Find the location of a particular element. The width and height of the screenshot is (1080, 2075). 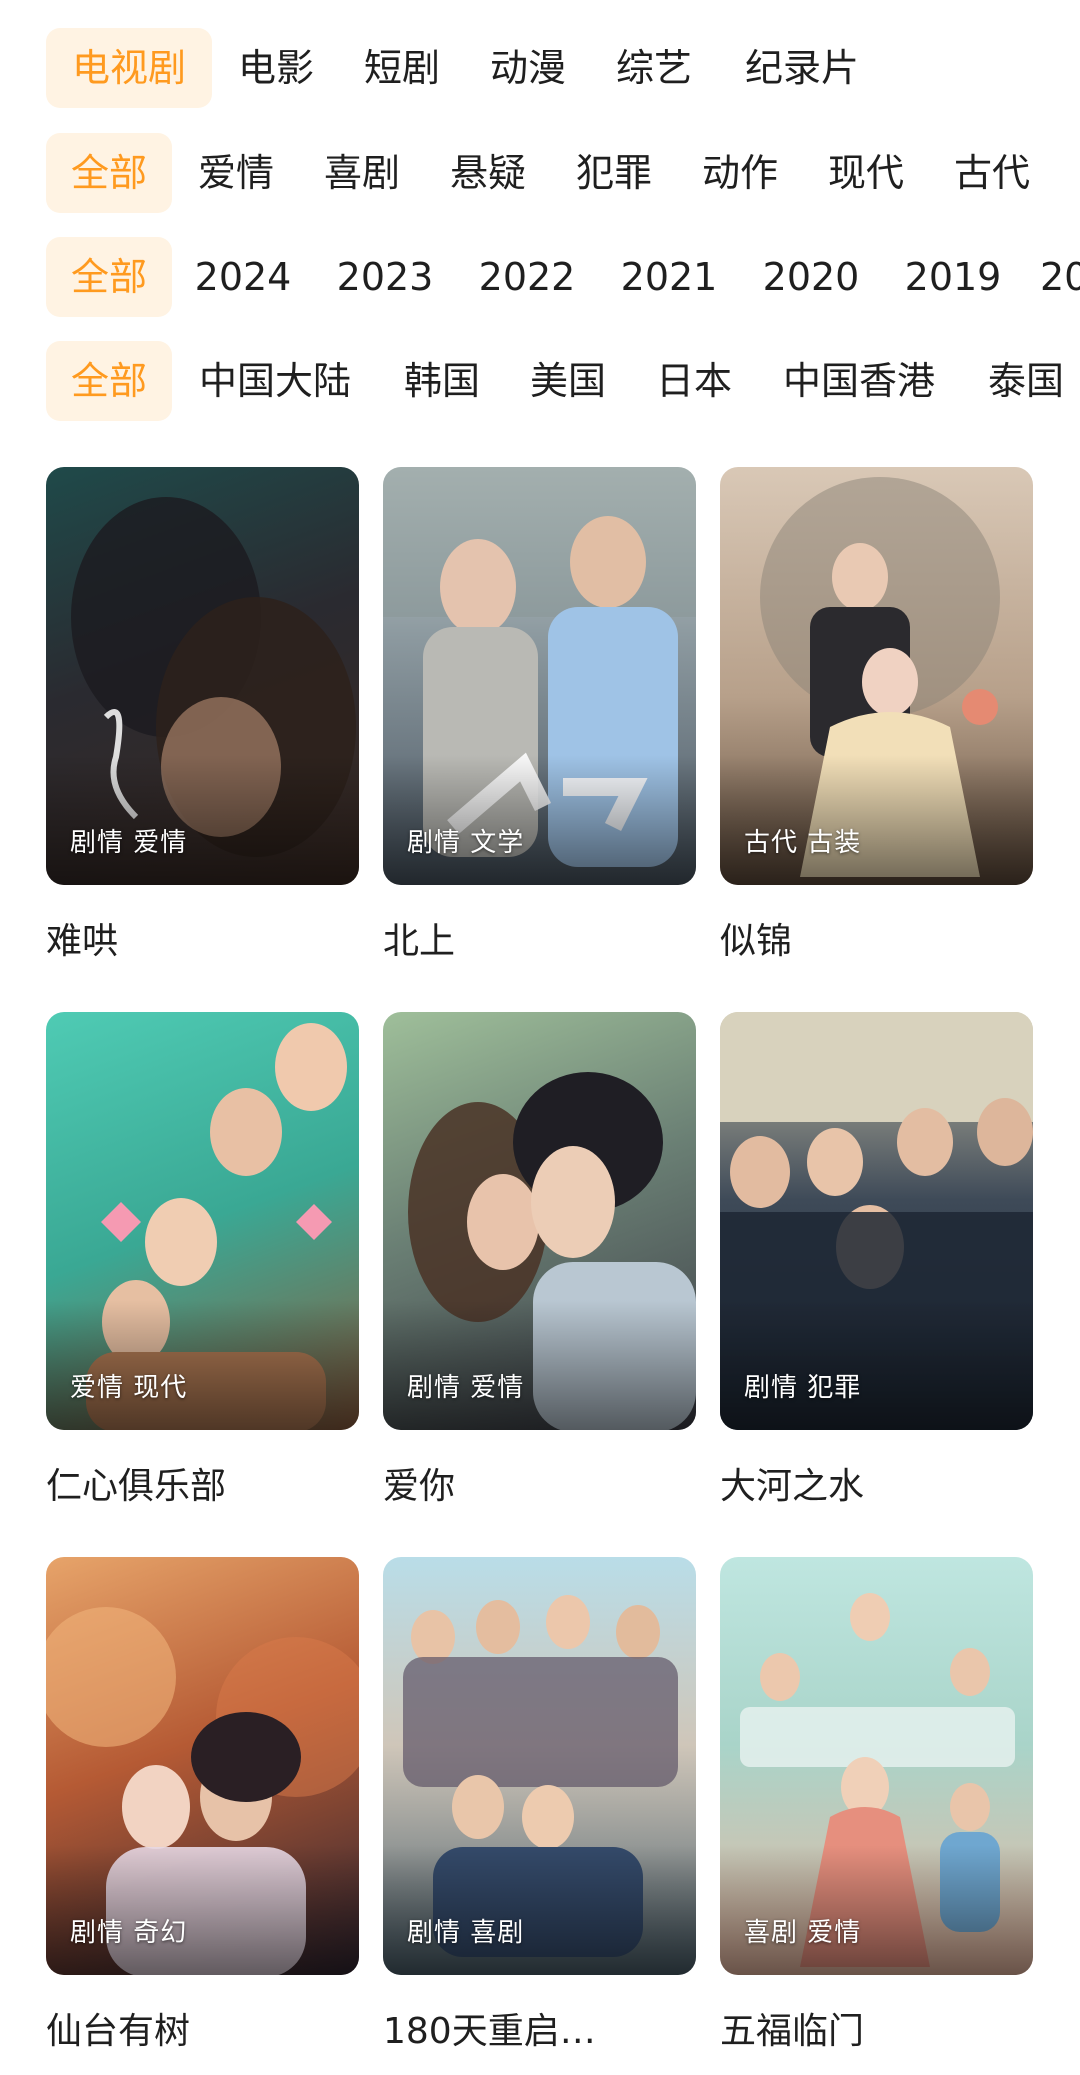

chip-region-hong-kong: 中国香港 is located at coordinates (859, 381).